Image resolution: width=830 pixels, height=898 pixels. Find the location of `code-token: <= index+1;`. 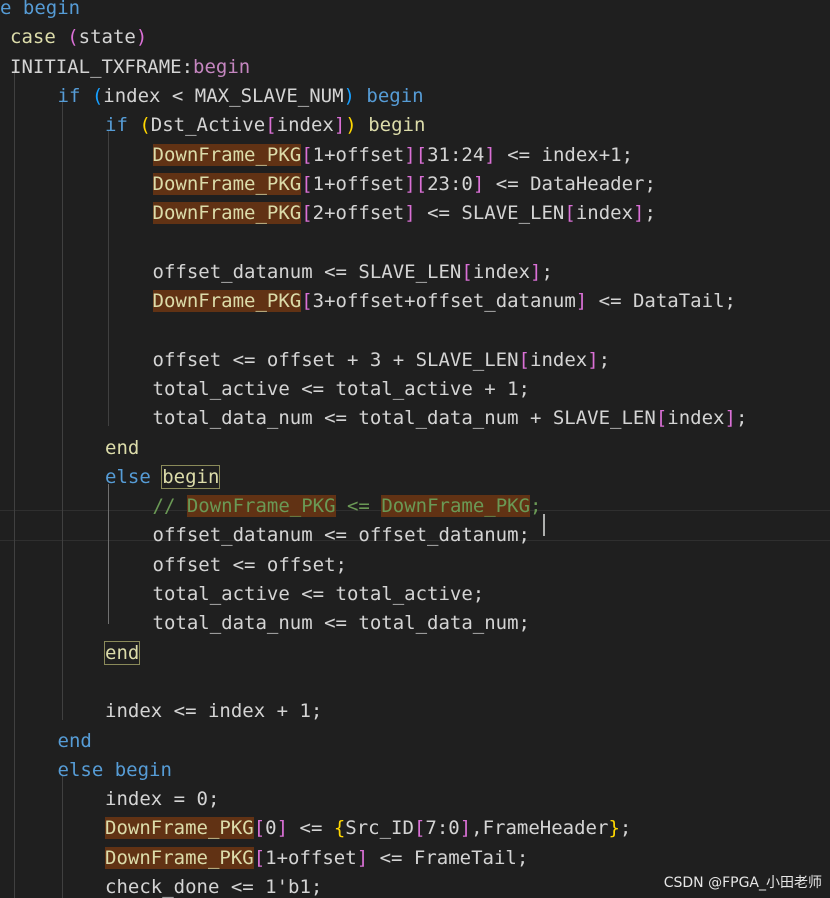

code-token: <= index+1; is located at coordinates (564, 154).